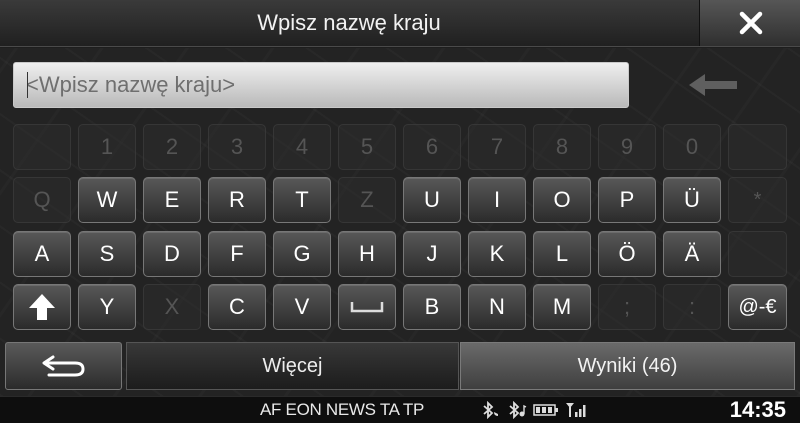 This screenshot has width=800, height=423. I want to click on key-label: @-€, so click(757, 306).